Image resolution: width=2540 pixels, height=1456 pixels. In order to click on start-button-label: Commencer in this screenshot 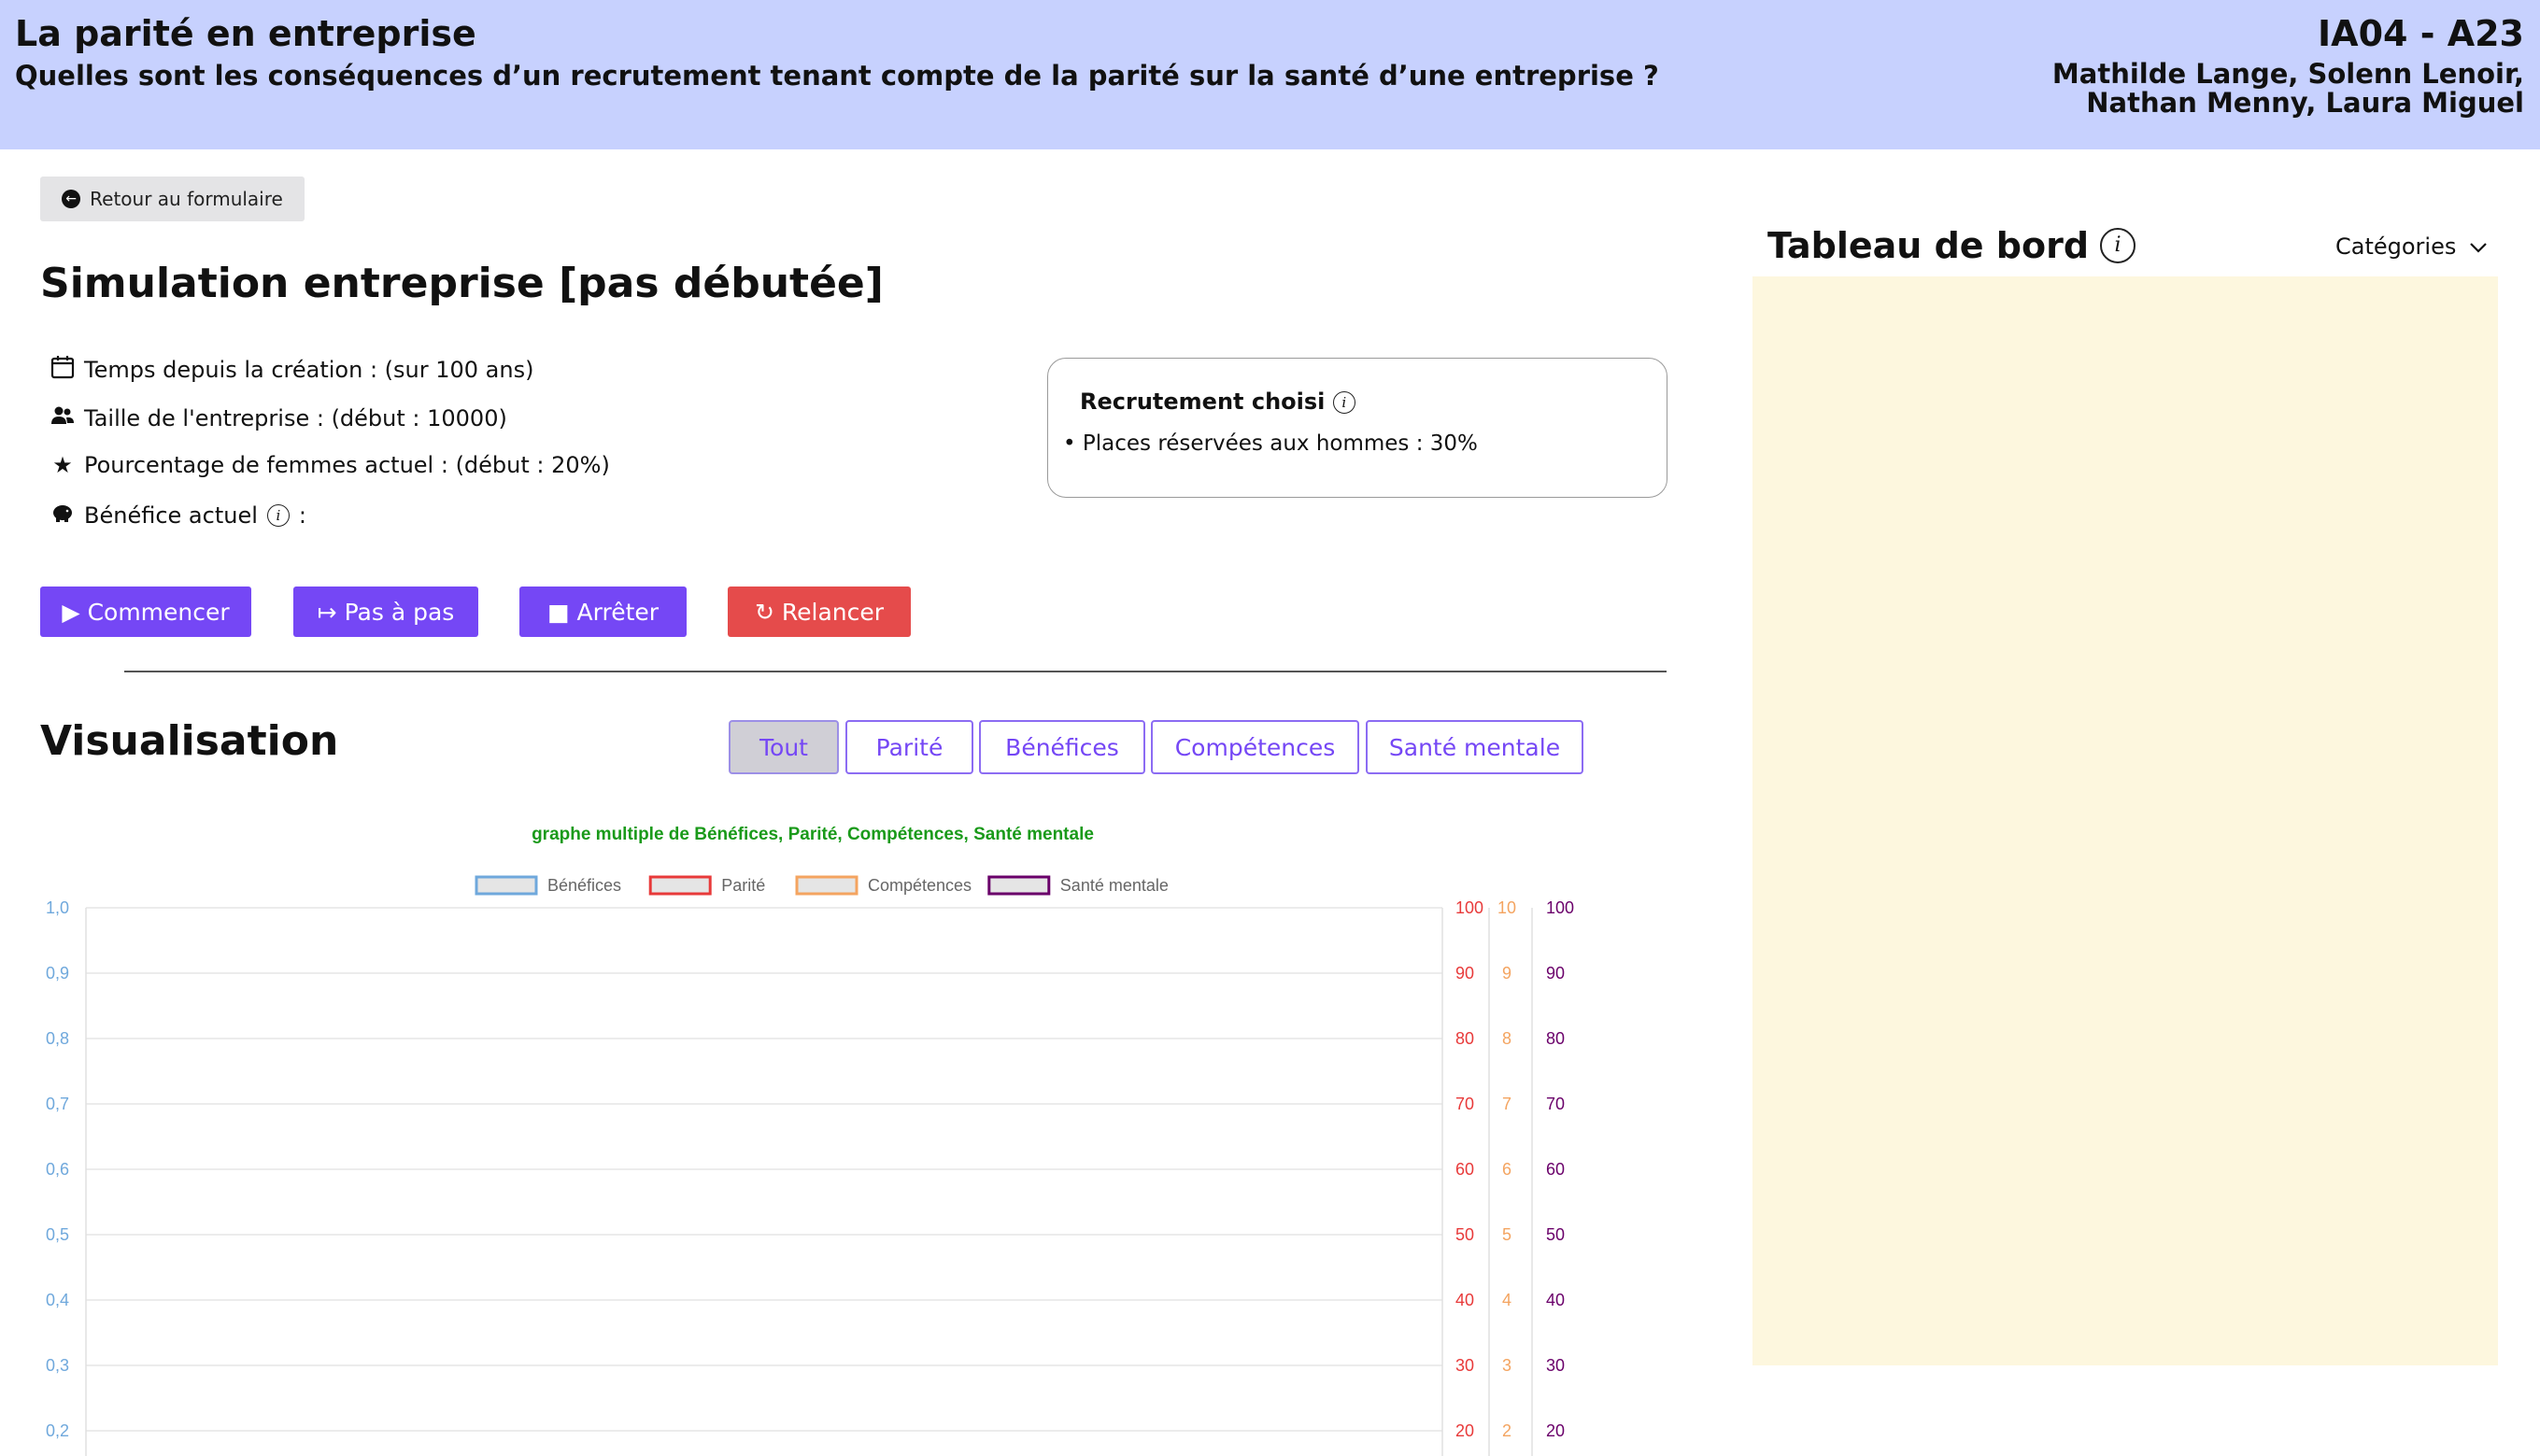, I will do `click(158, 612)`.